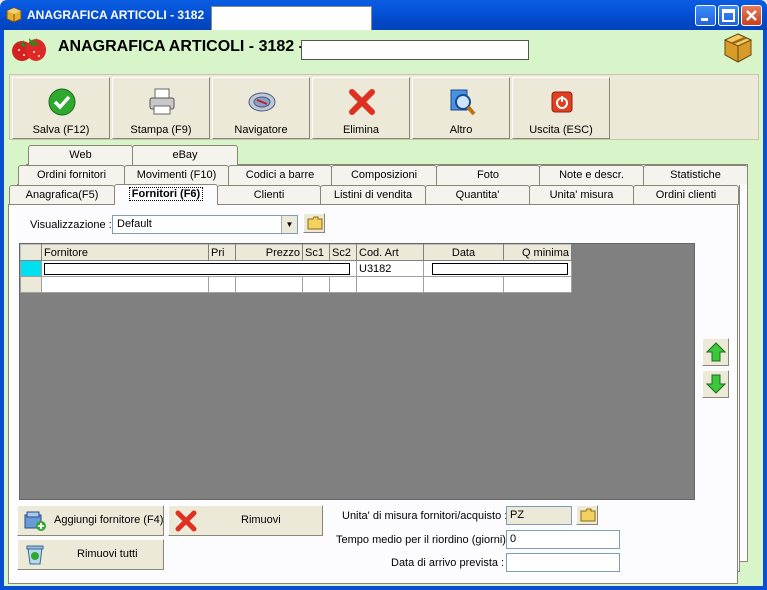  What do you see at coordinates (62, 102) in the screenshot?
I see `check-icon` at bounding box center [62, 102].